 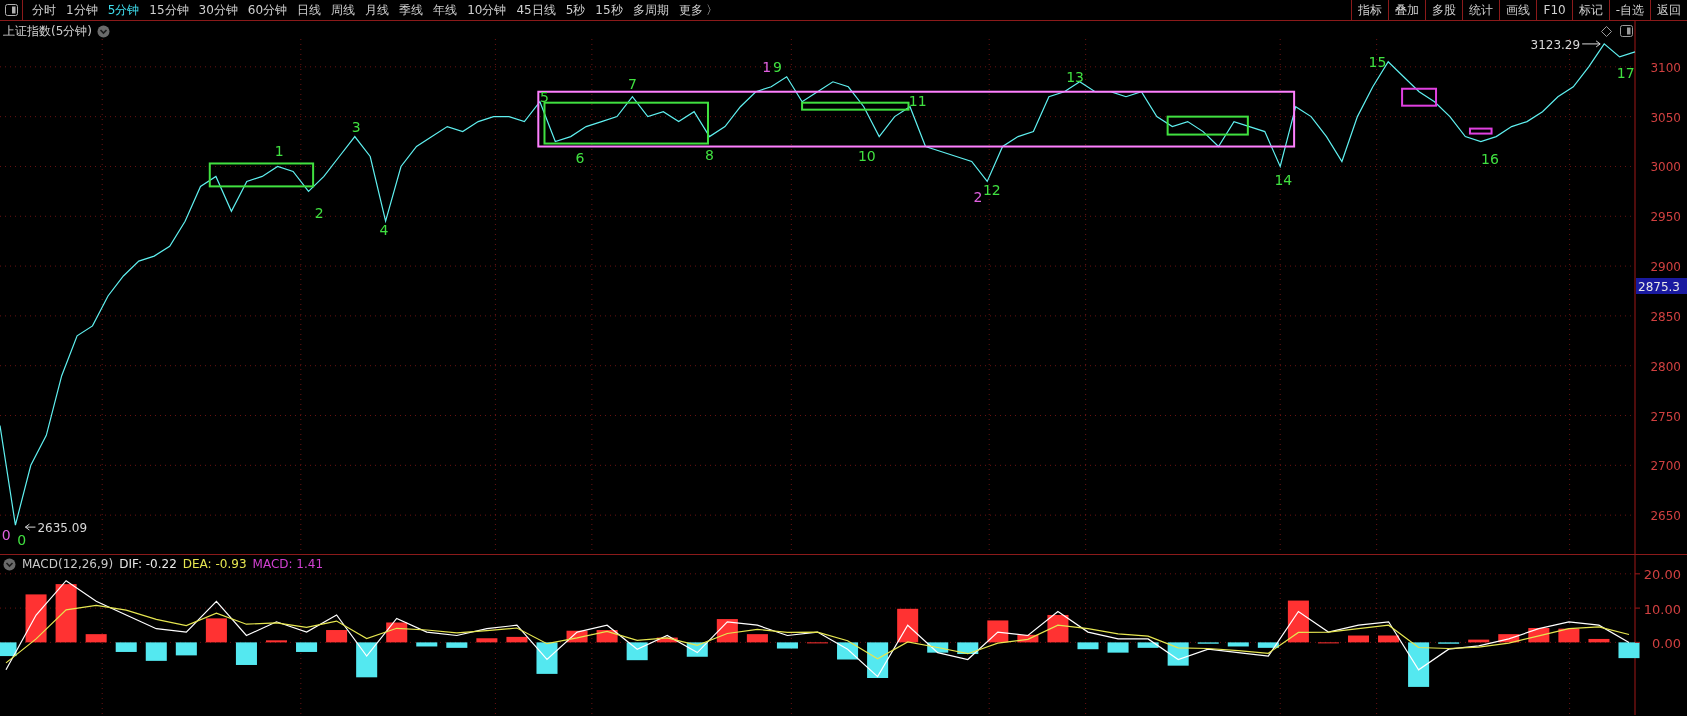 I want to click on wave-label: 6, so click(x=580, y=158).